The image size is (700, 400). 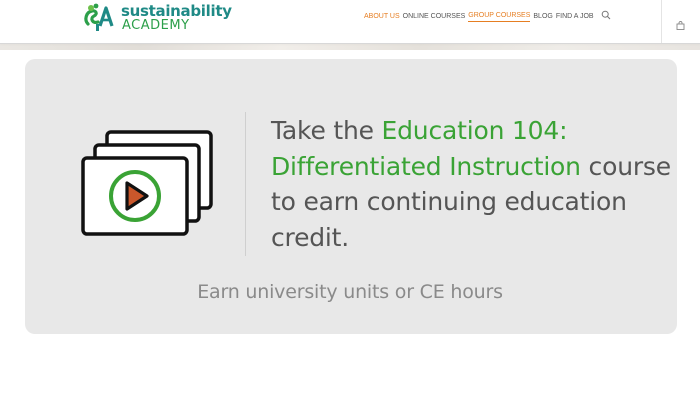 I want to click on nav-find-a-job: FIND A JOB, so click(x=575, y=17).